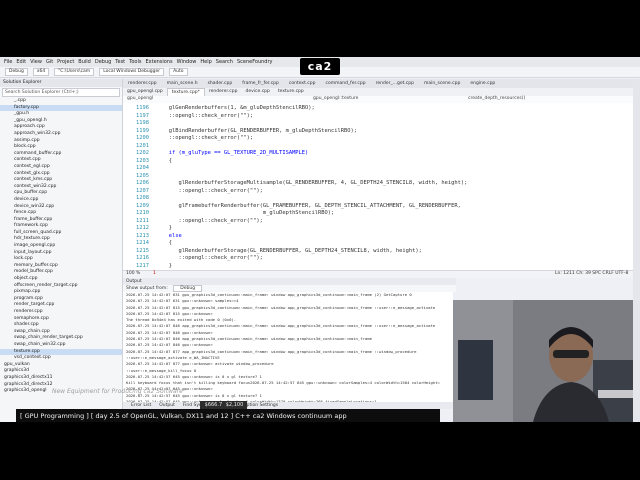  What do you see at coordinates (61, 338) in the screenshot?
I see `solution-file-item: swap_chain_render_target.cpp` at bounding box center [61, 338].